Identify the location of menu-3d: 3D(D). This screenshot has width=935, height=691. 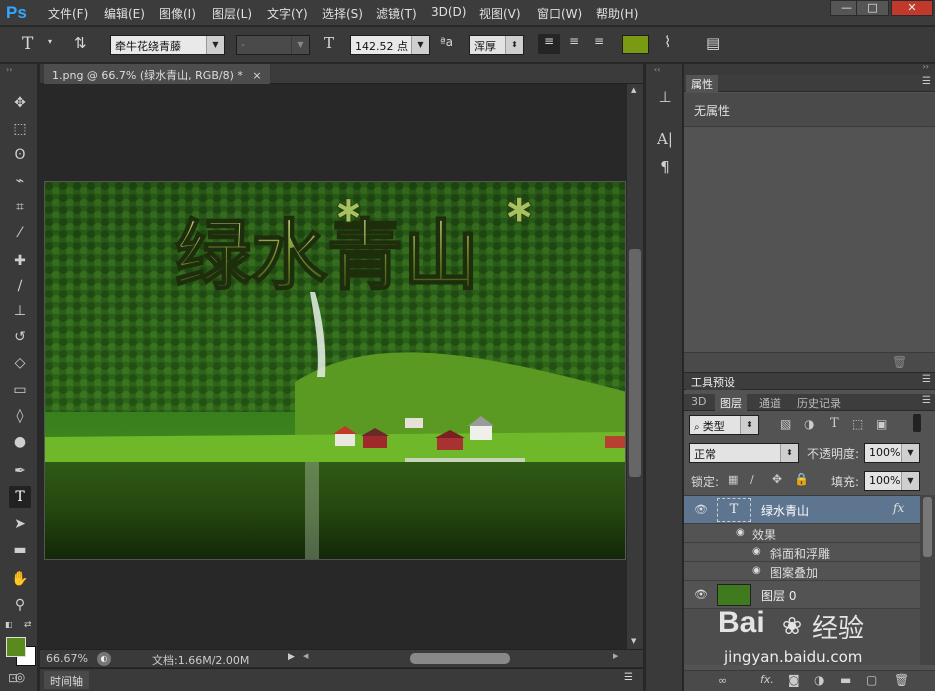
(448, 12).